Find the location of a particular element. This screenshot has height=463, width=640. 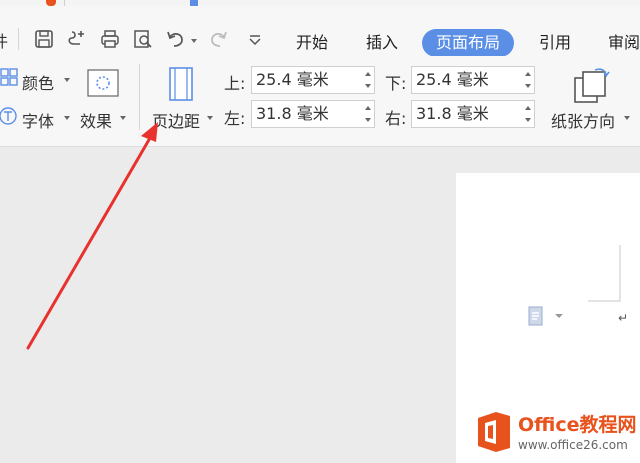

margin-bottom-spinbox: 25.4 毫米 is located at coordinates (473, 80).